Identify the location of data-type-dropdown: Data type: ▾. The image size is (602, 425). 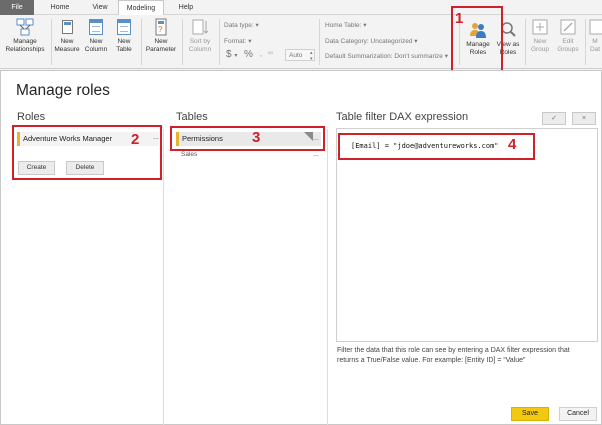
(241, 25).